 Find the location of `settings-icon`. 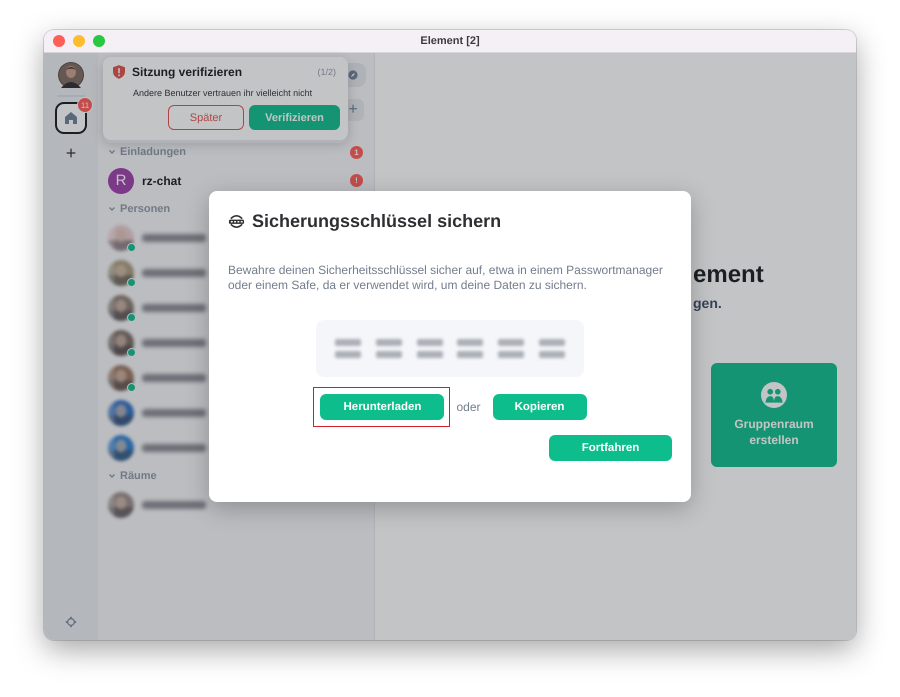

settings-icon is located at coordinates (71, 622).